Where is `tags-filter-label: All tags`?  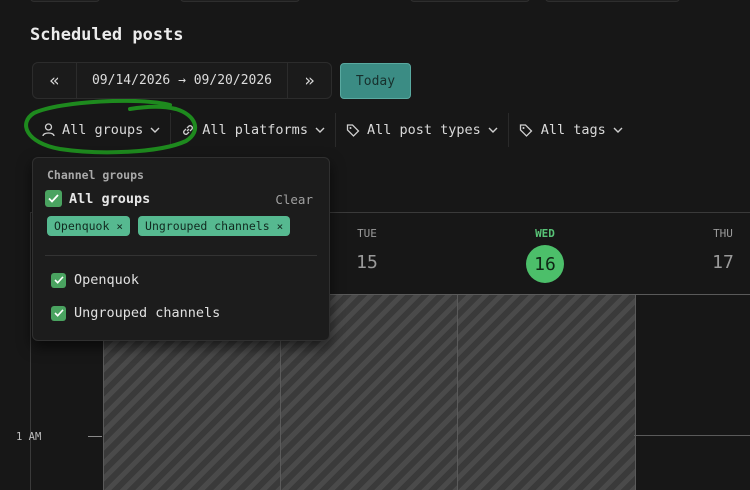 tags-filter-label: All tags is located at coordinates (573, 130).